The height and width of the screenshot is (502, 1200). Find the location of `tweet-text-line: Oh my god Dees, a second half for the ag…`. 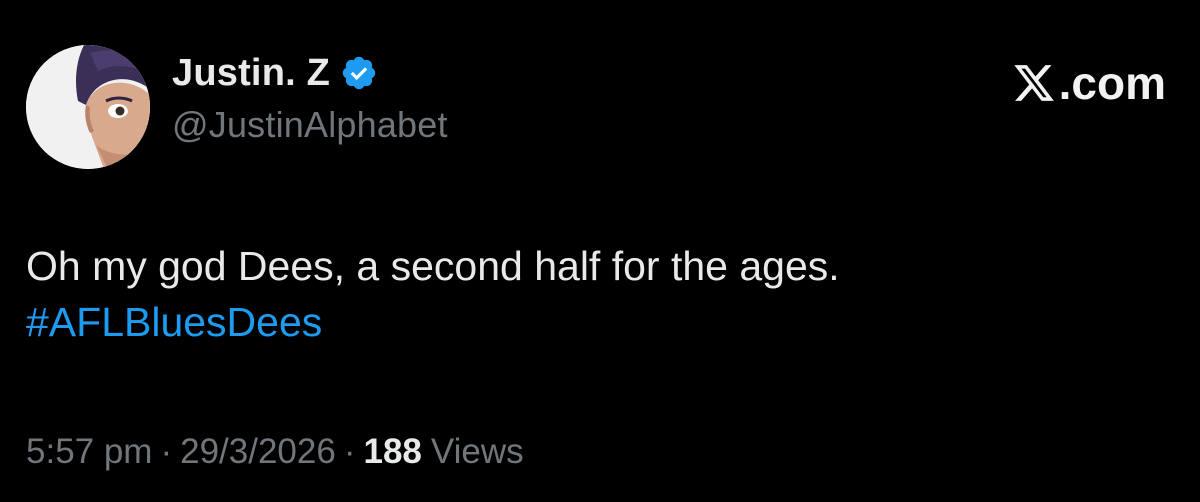

tweet-text-line: Oh my god Dees, a second half for the ag… is located at coordinates (433, 266).